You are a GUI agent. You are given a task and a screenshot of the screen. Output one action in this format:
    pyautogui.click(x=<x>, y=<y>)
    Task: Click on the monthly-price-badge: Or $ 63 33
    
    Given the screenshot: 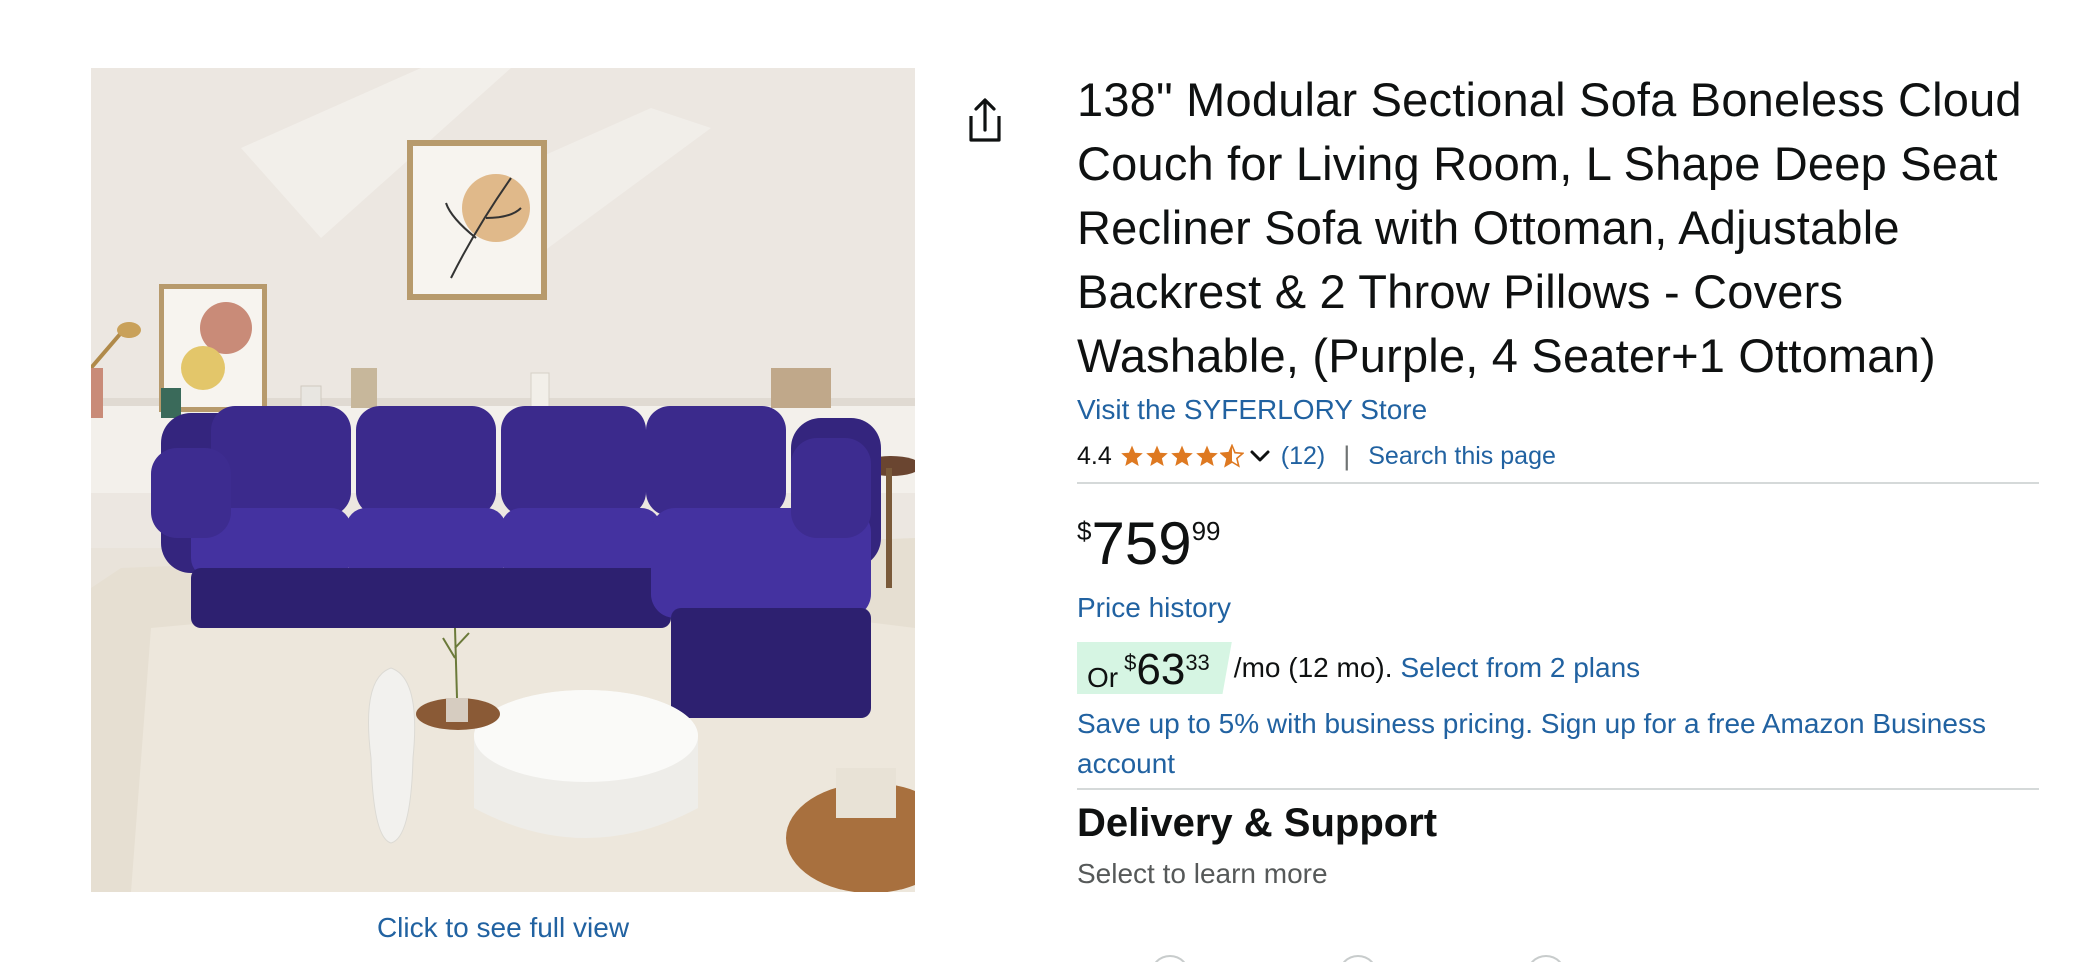 What is the action you would take?
    pyautogui.click(x=1154, y=668)
    